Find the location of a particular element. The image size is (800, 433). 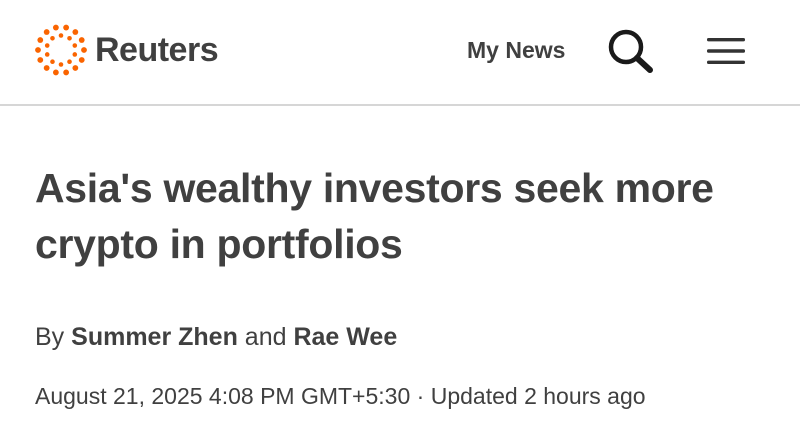

menu-button is located at coordinates (726, 51).